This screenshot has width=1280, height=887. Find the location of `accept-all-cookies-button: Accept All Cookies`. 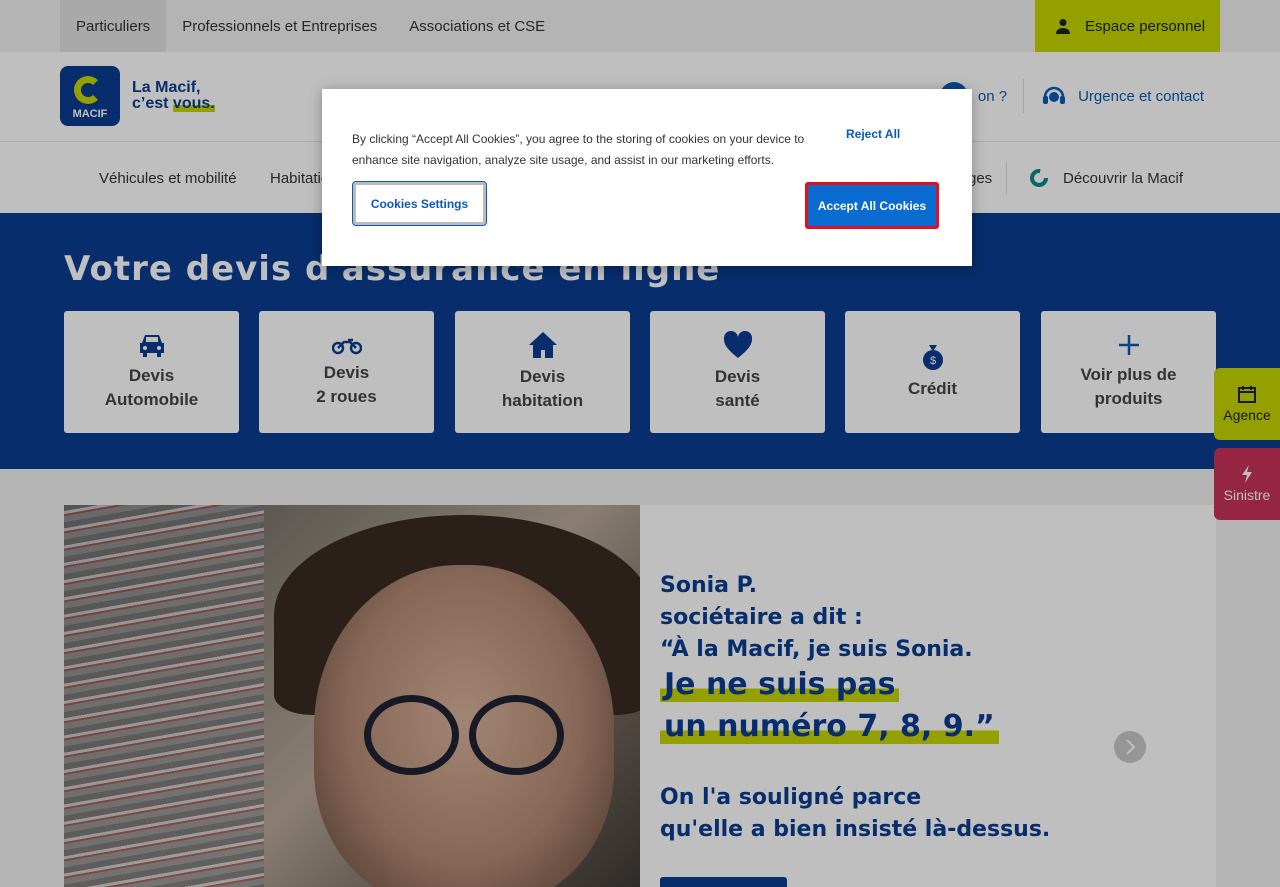

accept-all-cookies-button: Accept All Cookies is located at coordinates (872, 205).